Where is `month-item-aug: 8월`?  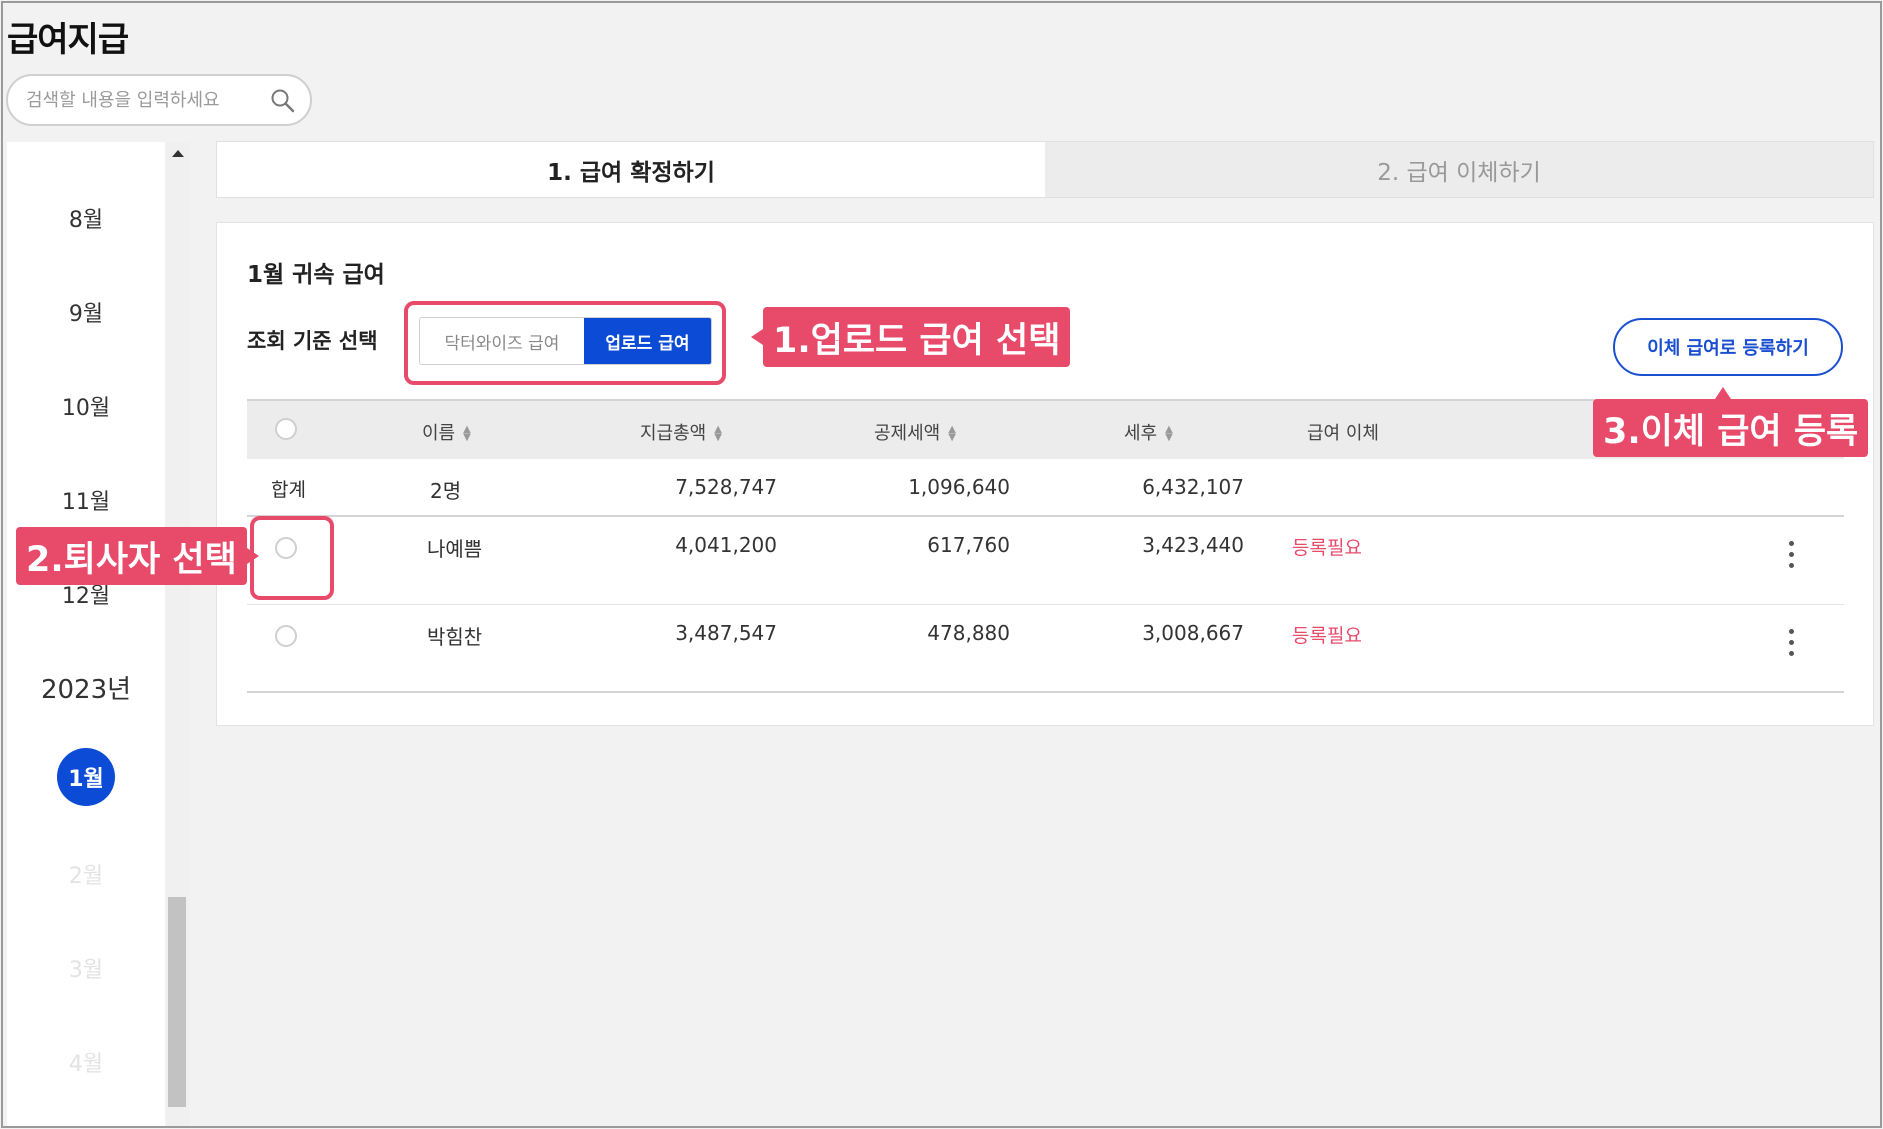
month-item-aug: 8월 is located at coordinates (86, 218).